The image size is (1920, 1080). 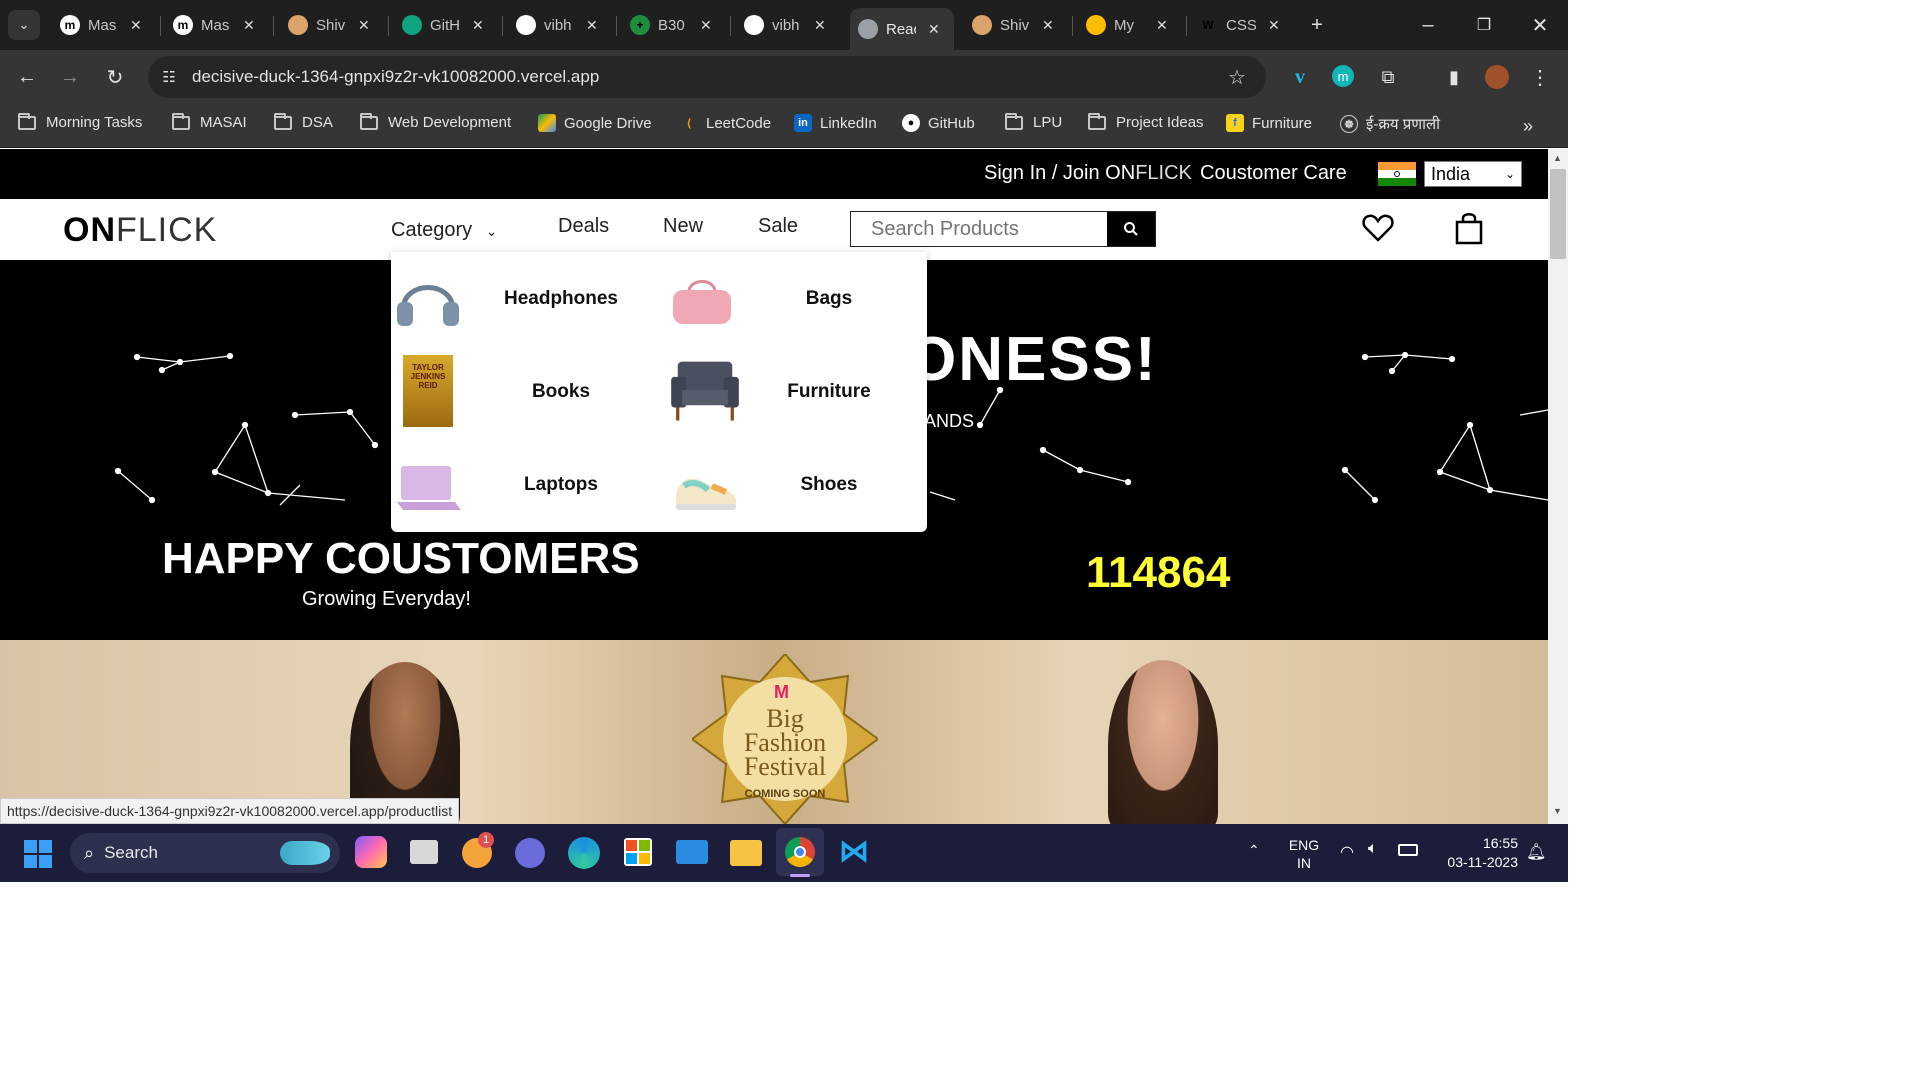 I want to click on extensions-puzzle-icon: ⧉, so click(x=1388, y=77).